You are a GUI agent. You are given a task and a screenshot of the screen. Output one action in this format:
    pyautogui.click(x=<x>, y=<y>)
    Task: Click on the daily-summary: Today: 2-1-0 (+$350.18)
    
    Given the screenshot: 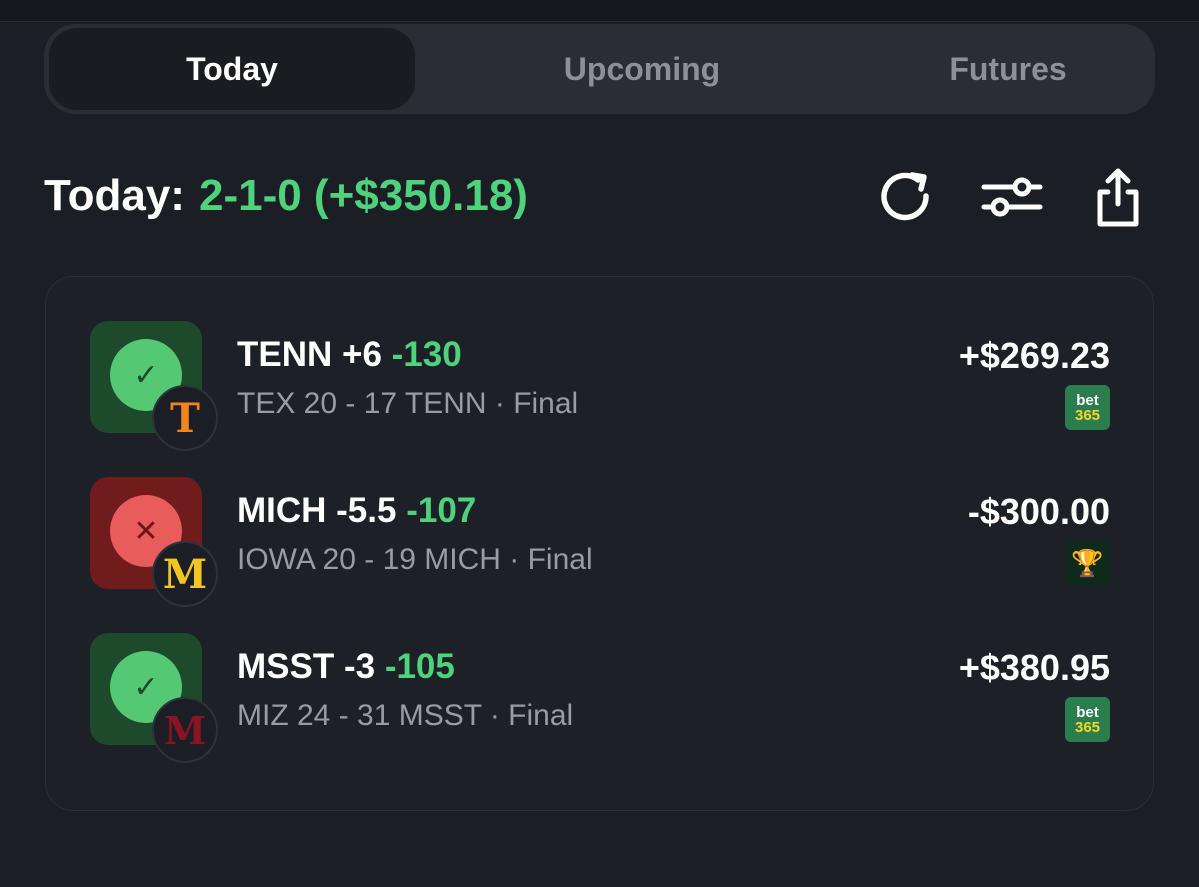 What is the action you would take?
    pyautogui.click(x=286, y=196)
    